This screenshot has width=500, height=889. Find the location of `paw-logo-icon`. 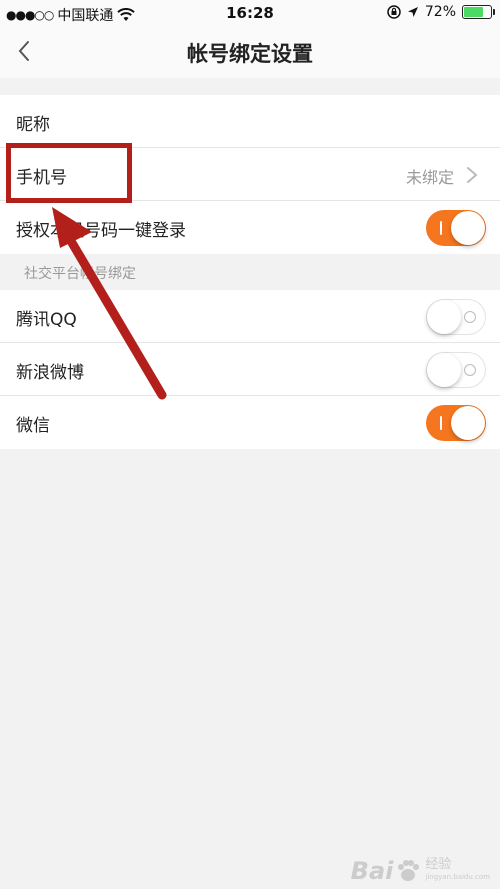

paw-logo-icon is located at coordinates (409, 870).